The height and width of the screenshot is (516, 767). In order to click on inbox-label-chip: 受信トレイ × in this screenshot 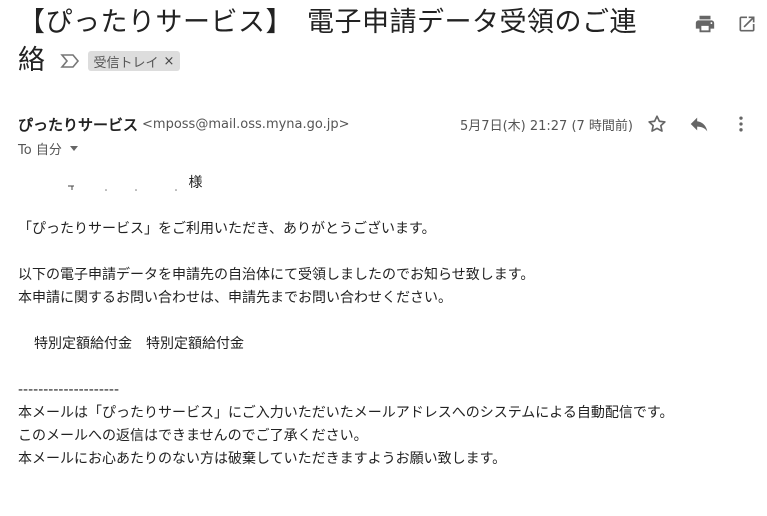, I will do `click(134, 61)`.